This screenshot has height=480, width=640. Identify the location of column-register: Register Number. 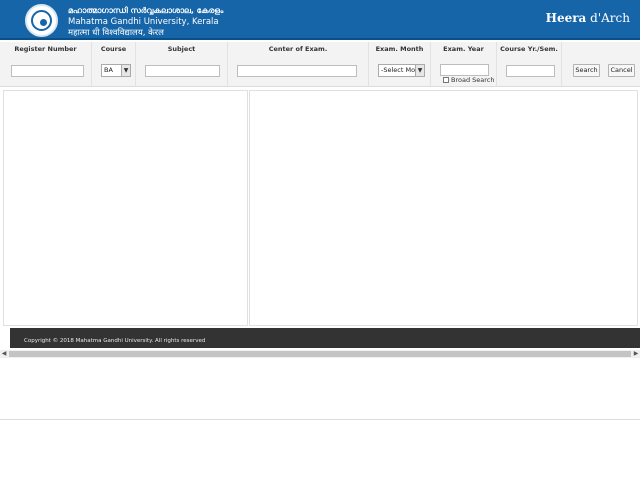
(46, 64).